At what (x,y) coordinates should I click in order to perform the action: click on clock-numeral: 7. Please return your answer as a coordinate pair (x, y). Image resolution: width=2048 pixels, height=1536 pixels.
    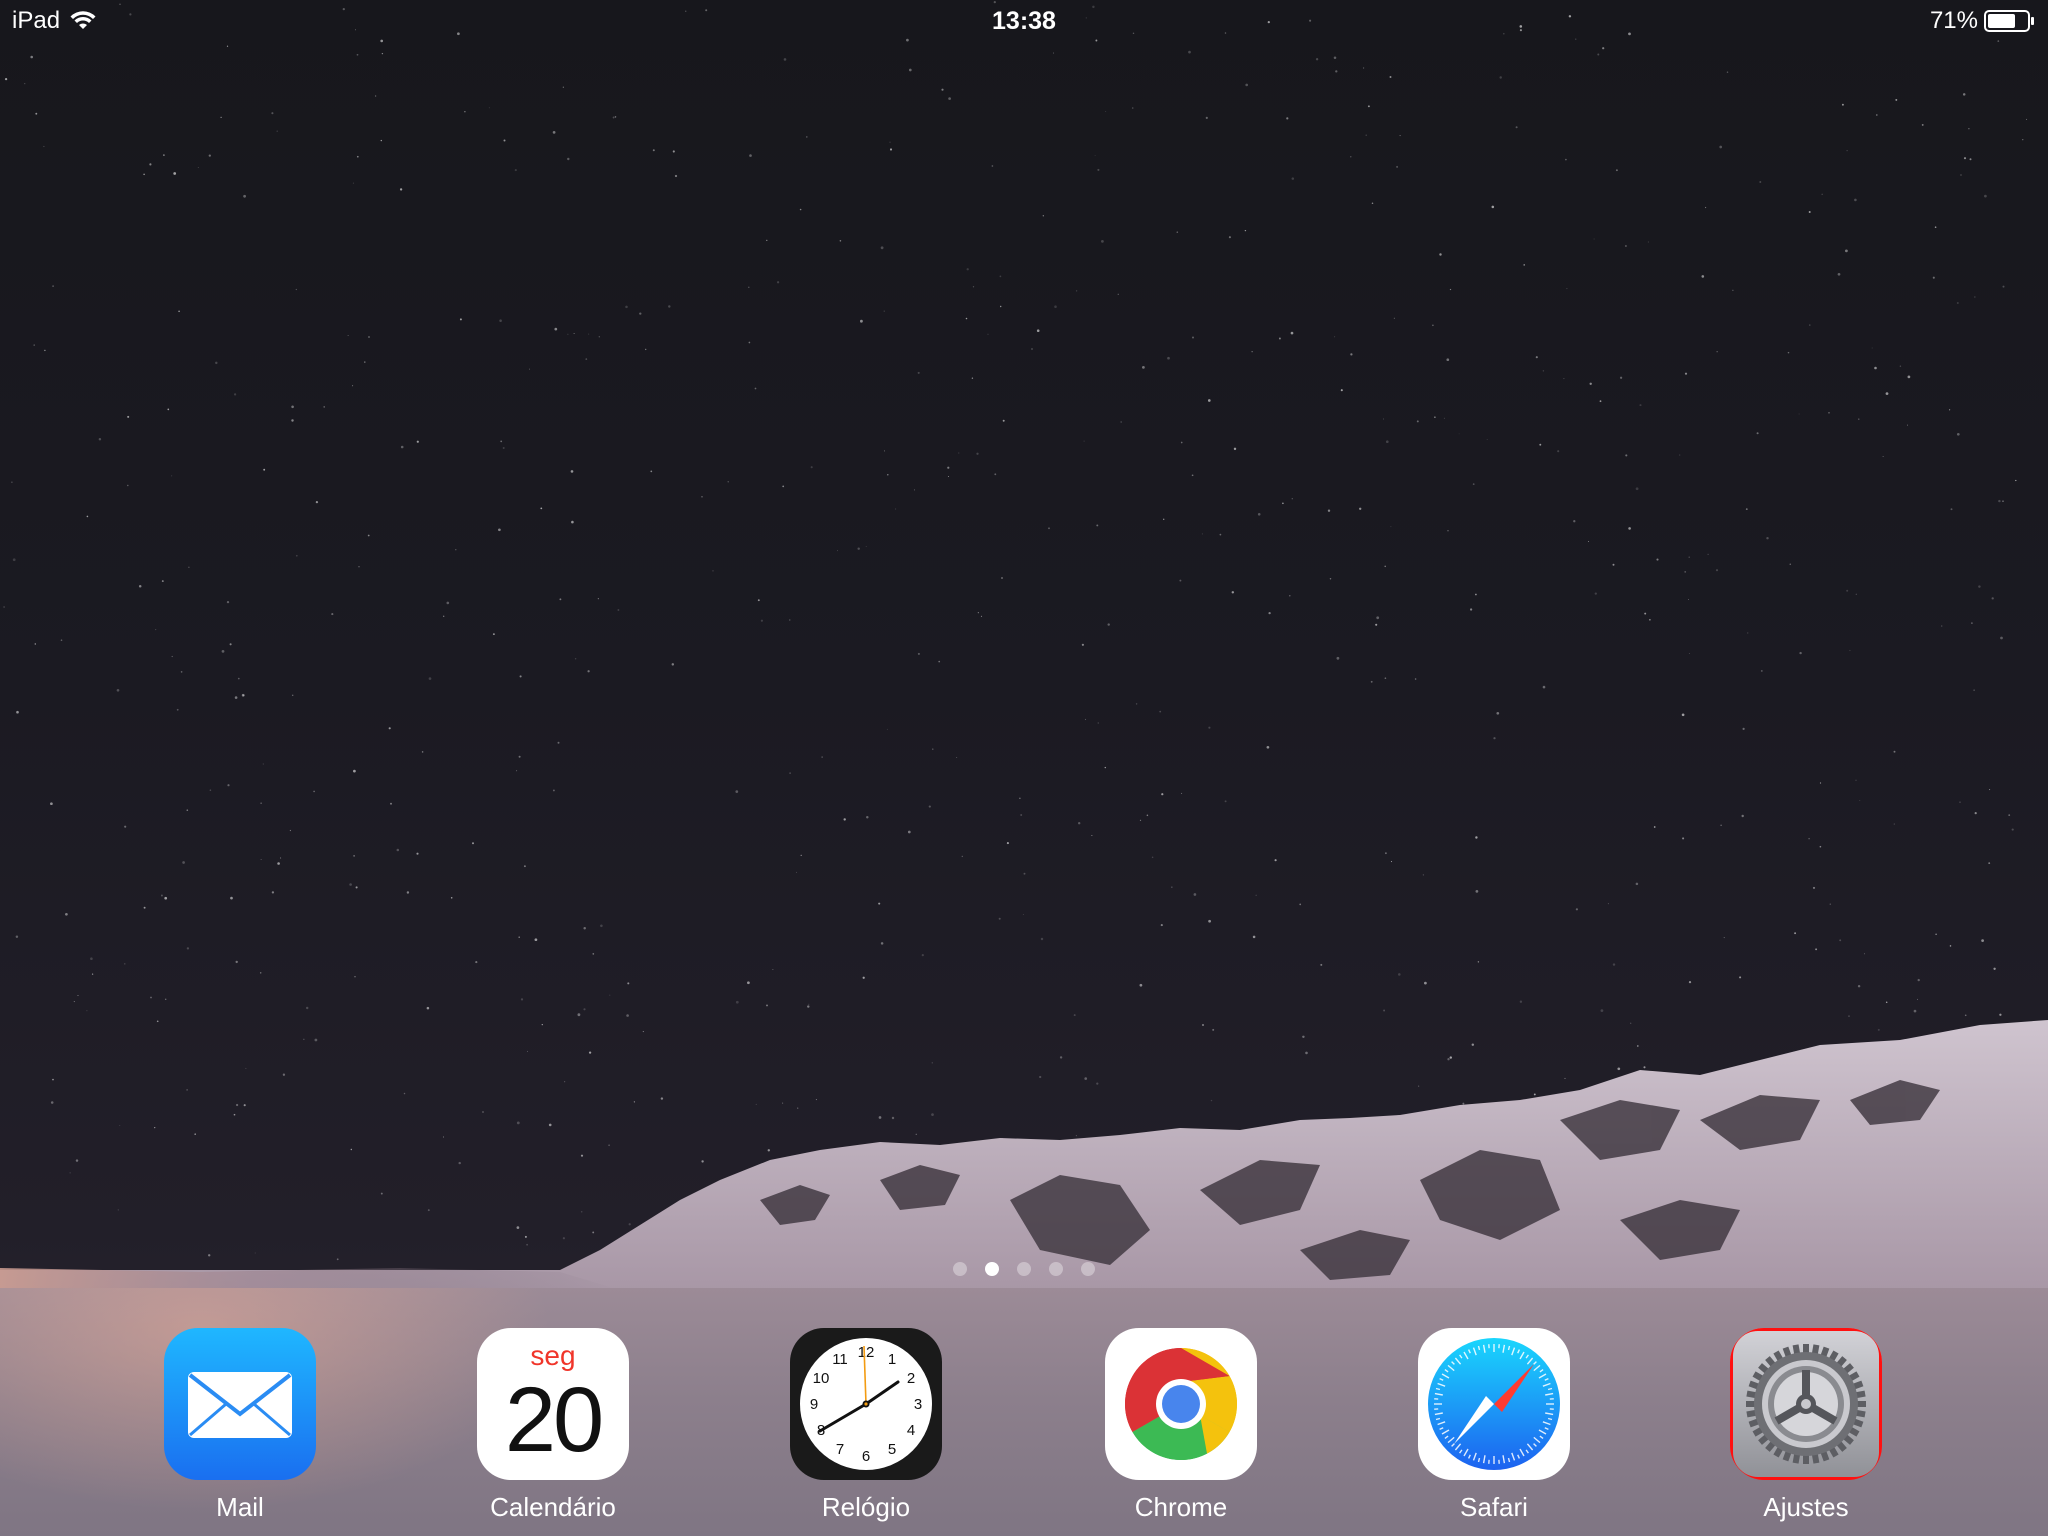
    Looking at the image, I should click on (840, 1449).